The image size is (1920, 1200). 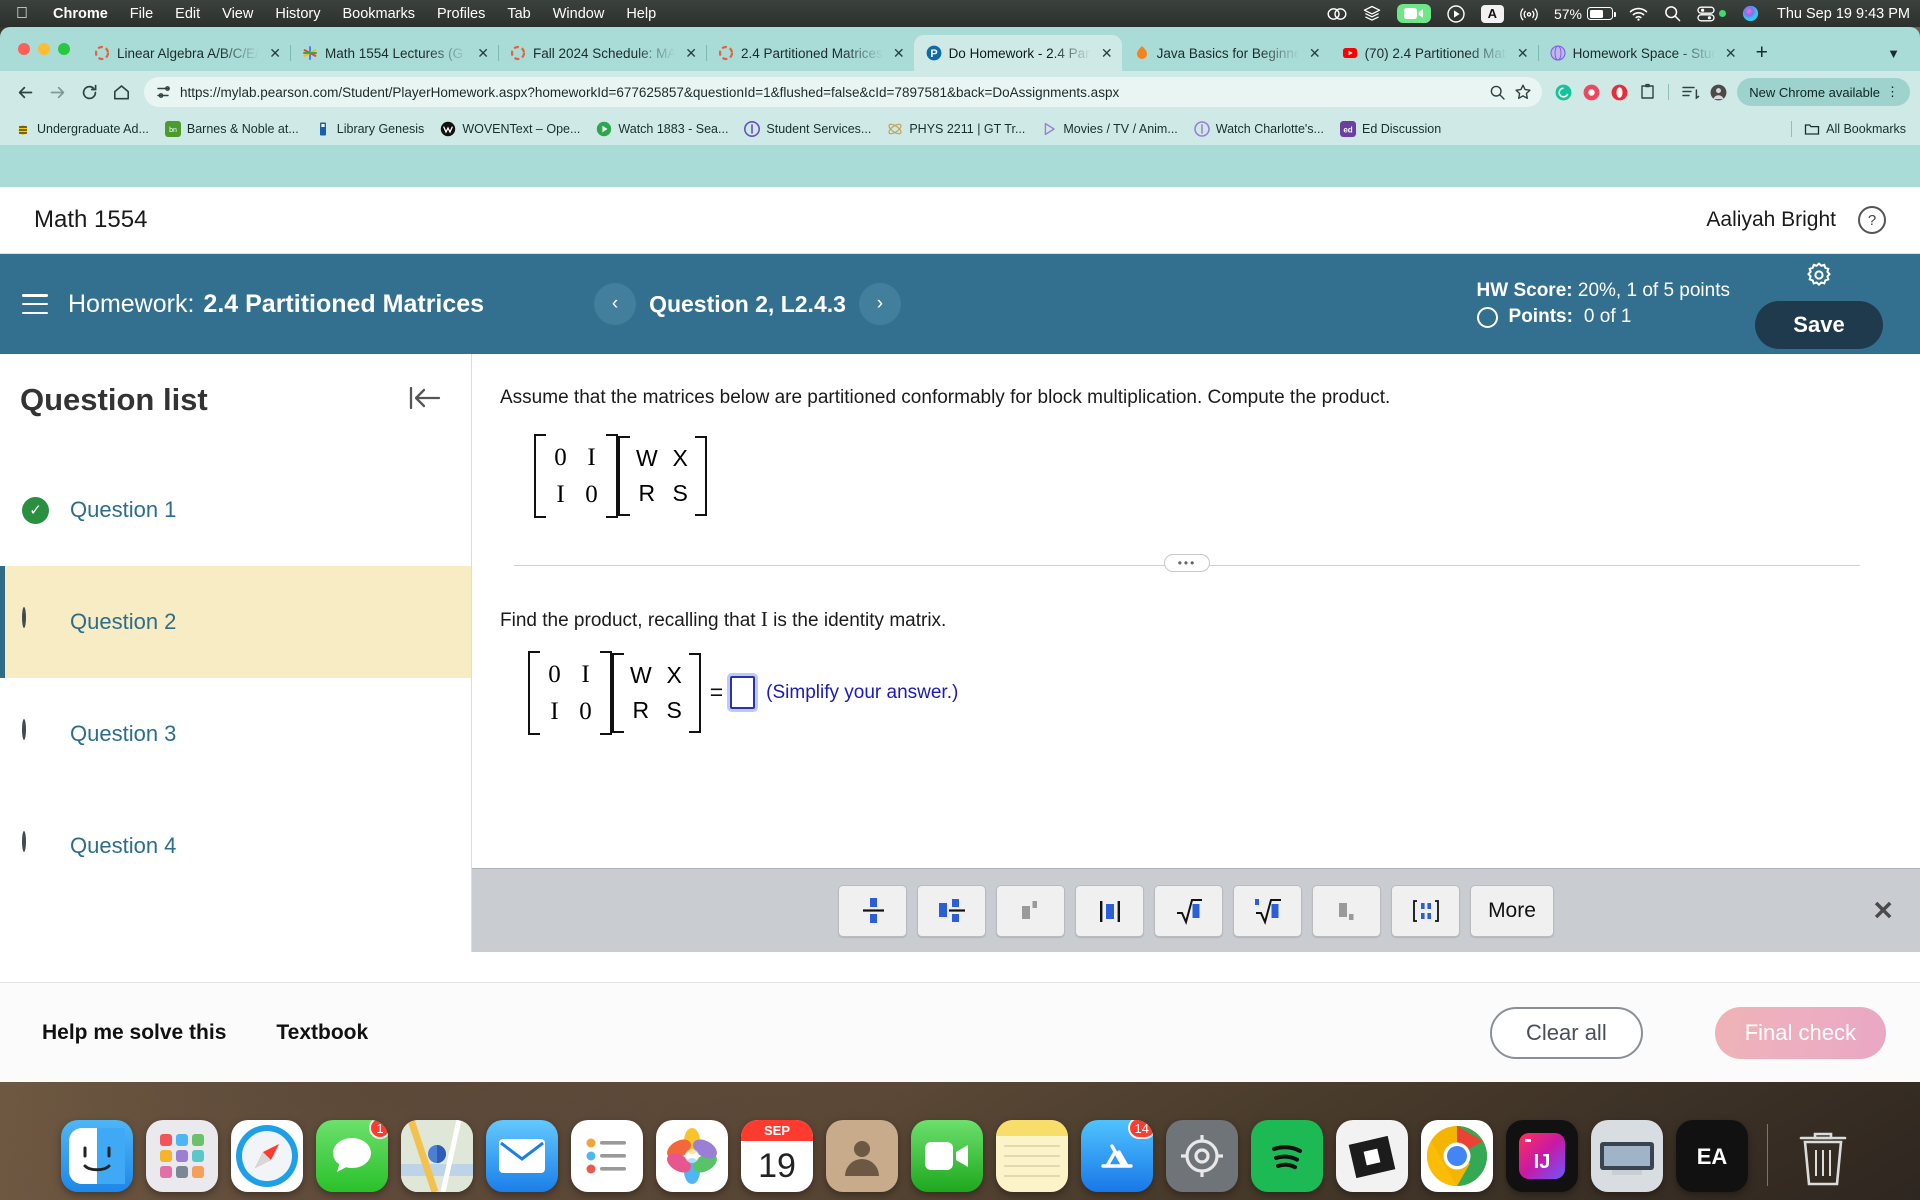 I want to click on dock-item-launchpad, so click(x=182, y=1156).